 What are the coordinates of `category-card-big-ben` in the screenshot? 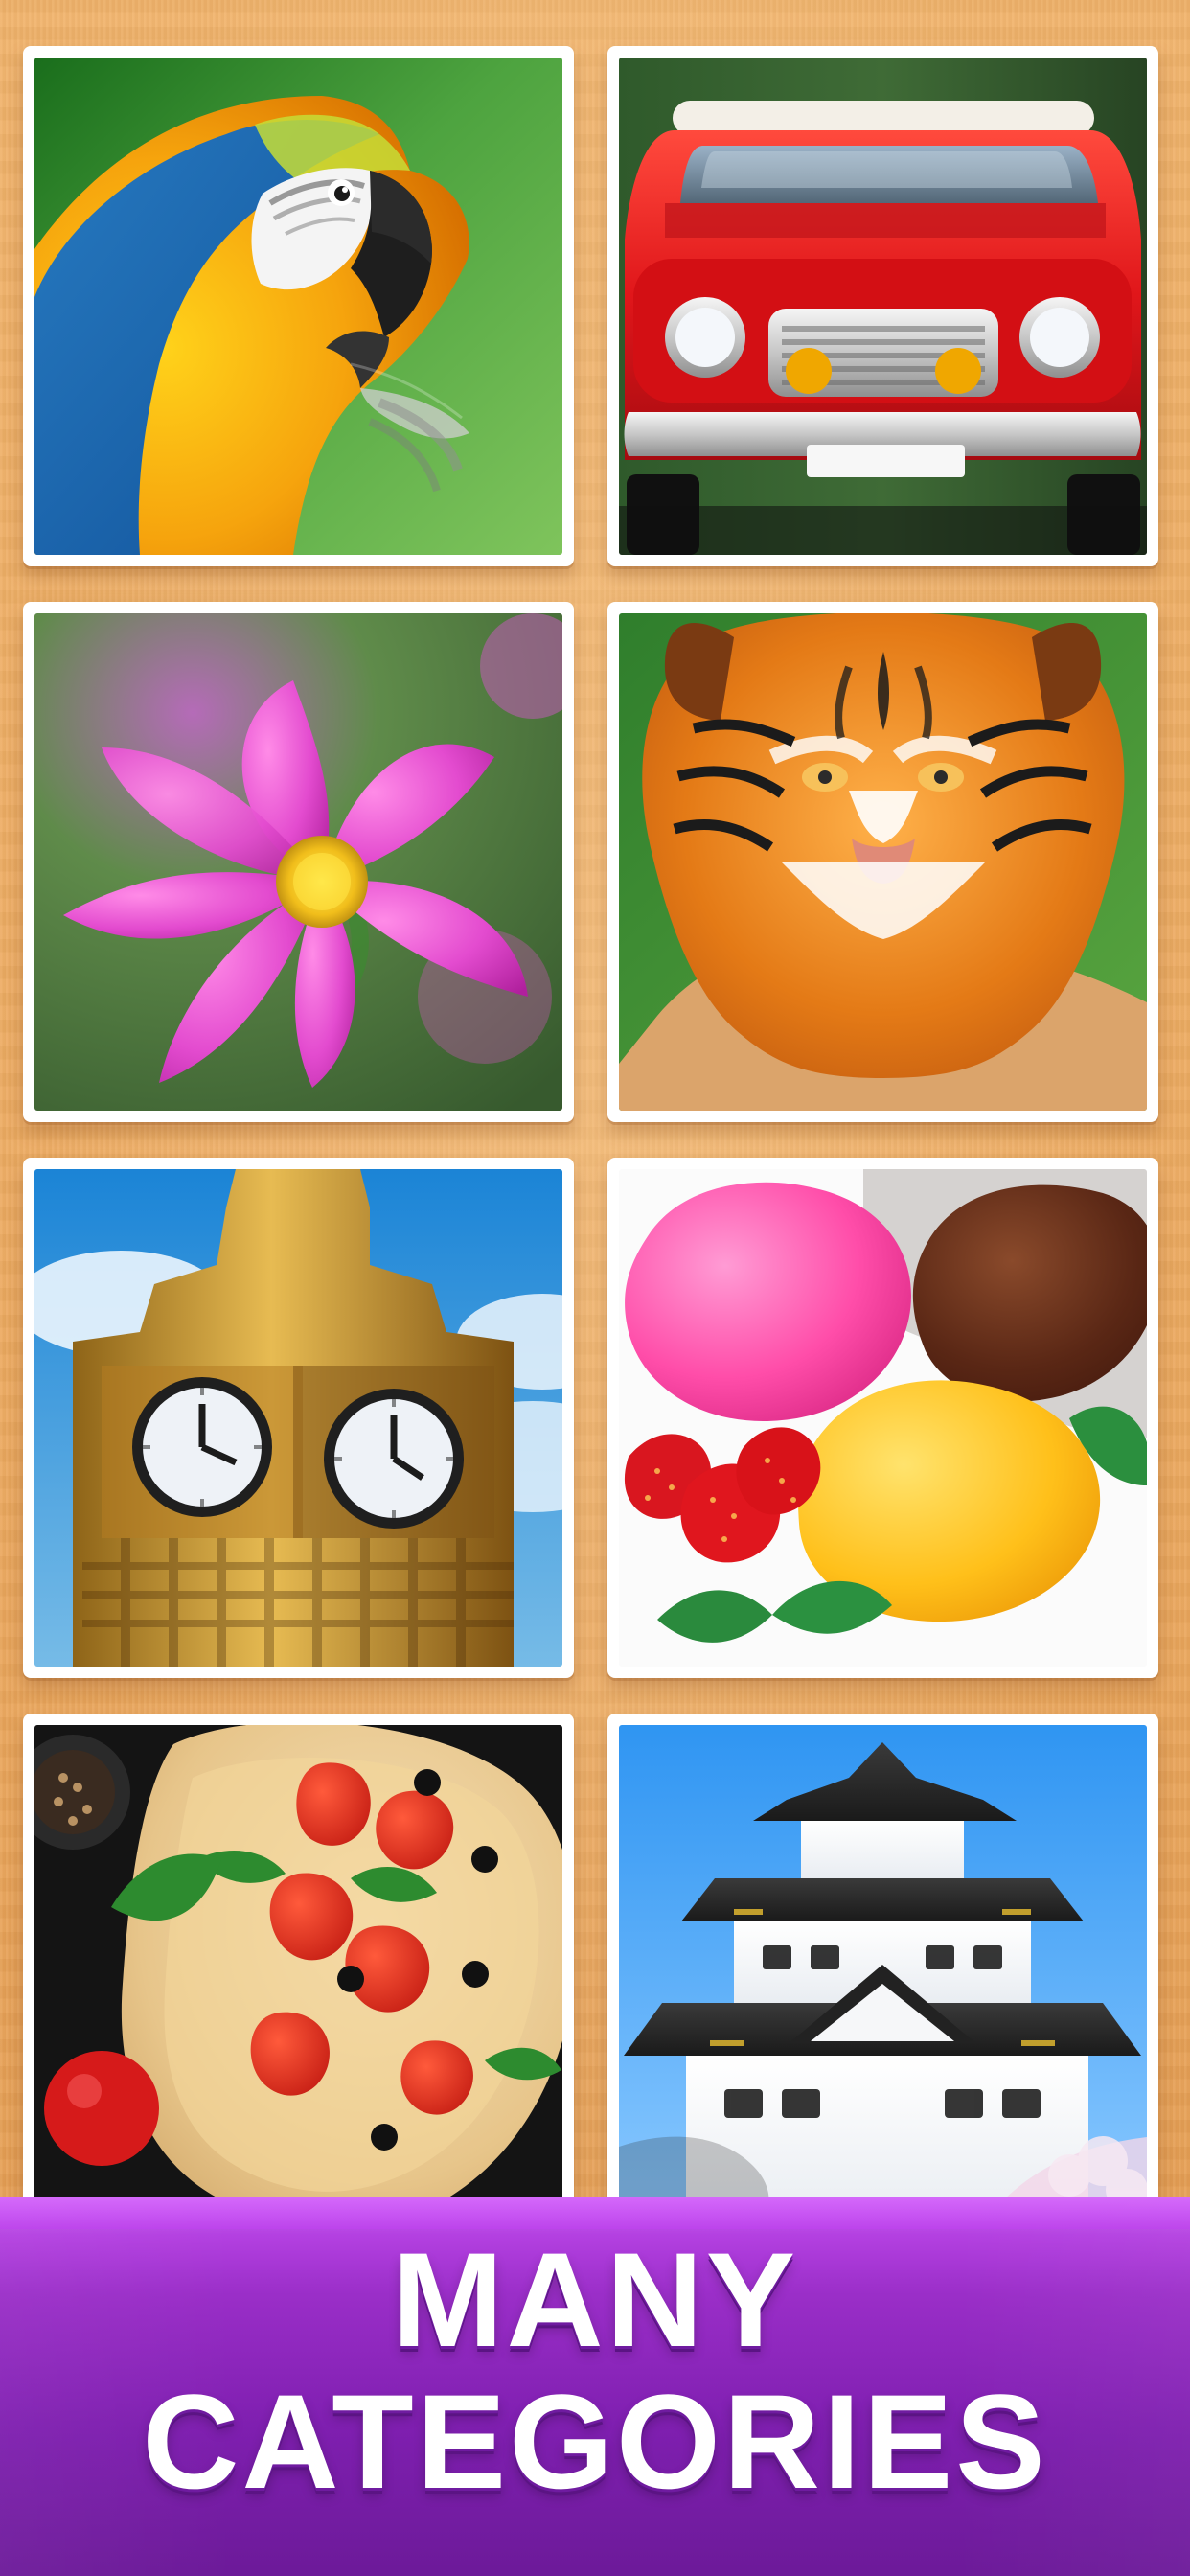 It's located at (298, 1418).